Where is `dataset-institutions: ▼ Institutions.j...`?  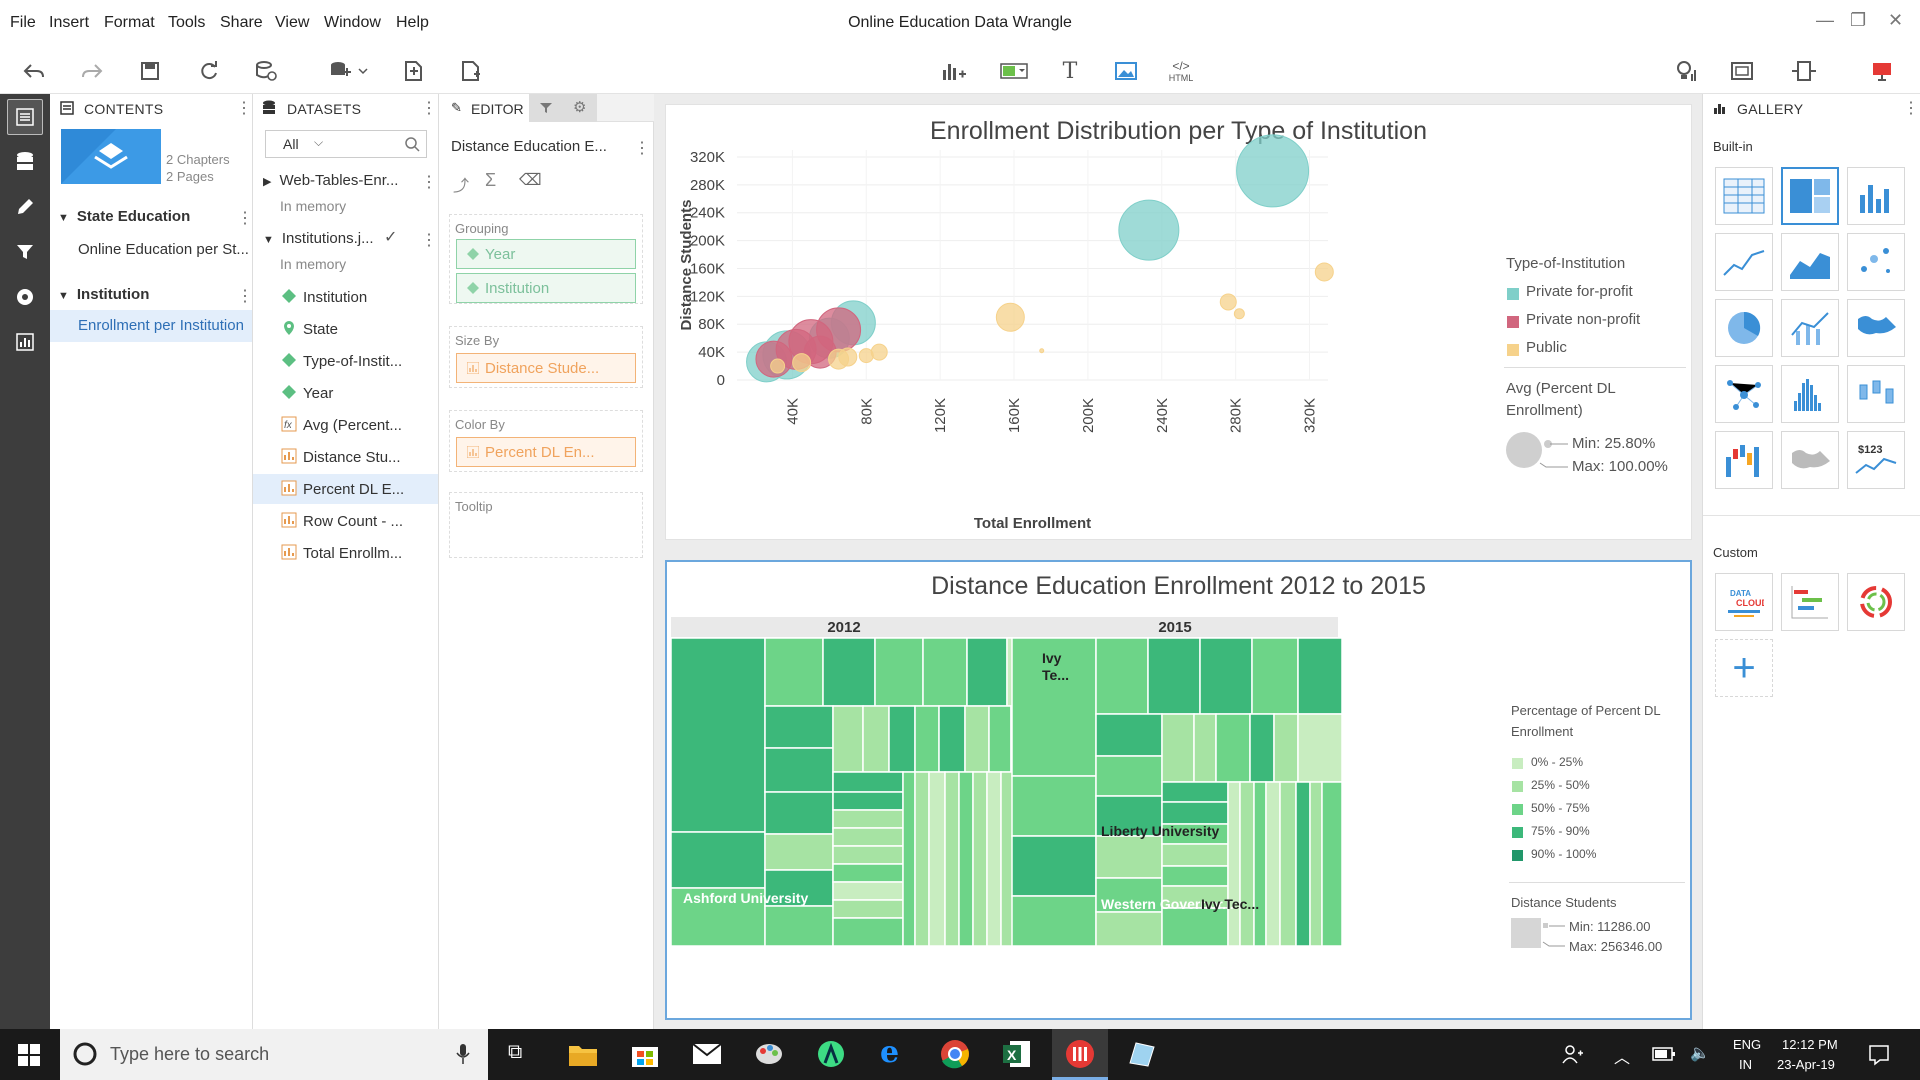 dataset-institutions: ▼ Institutions.j... is located at coordinates (318, 238).